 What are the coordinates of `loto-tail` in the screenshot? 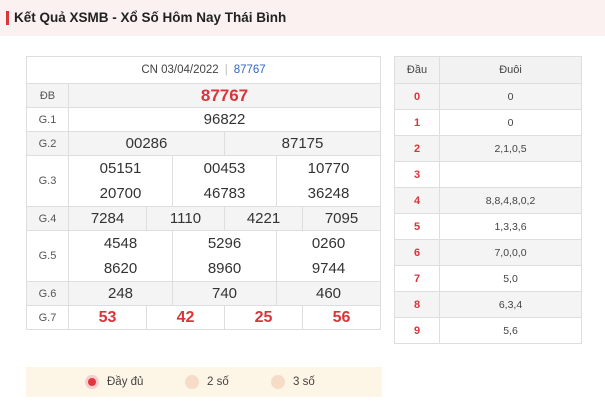 It's located at (510, 174).